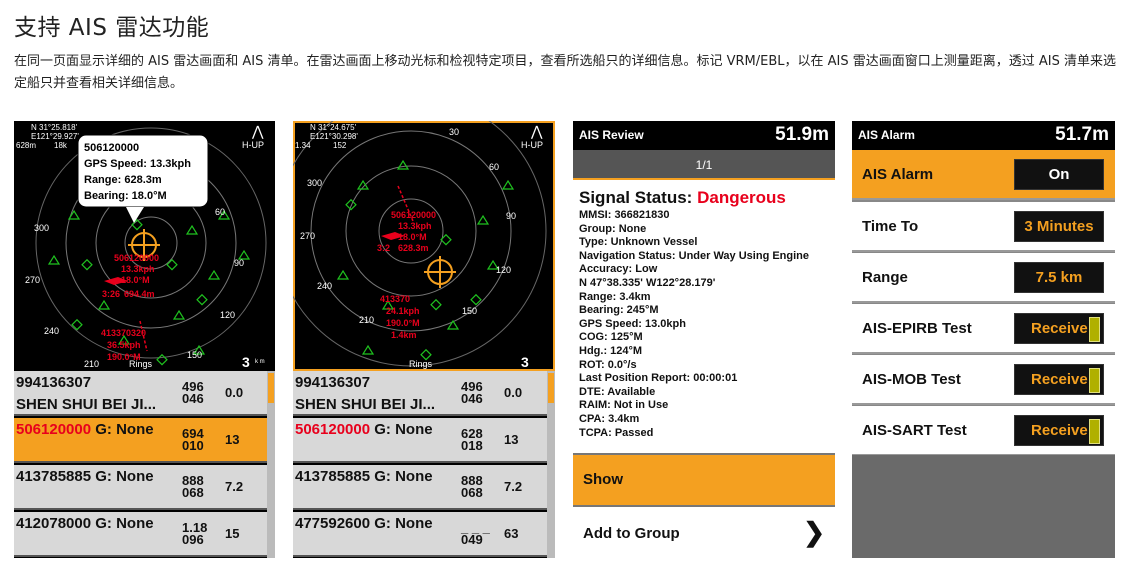 The image size is (1139, 579). I want to click on signal-value: Dangerous, so click(741, 197).